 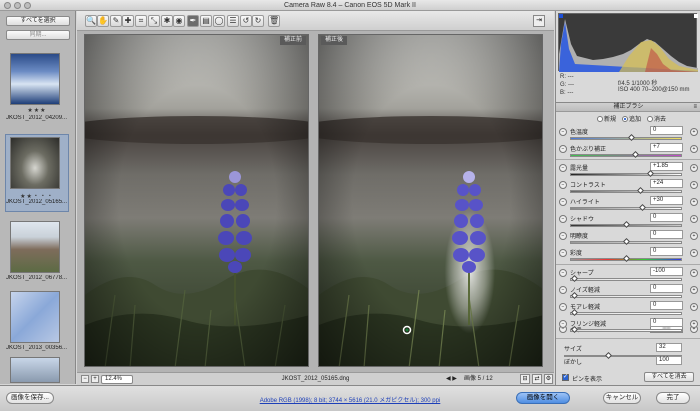 I want to click on slider-row: − ハイライト +30 +, so click(x=628, y=204).